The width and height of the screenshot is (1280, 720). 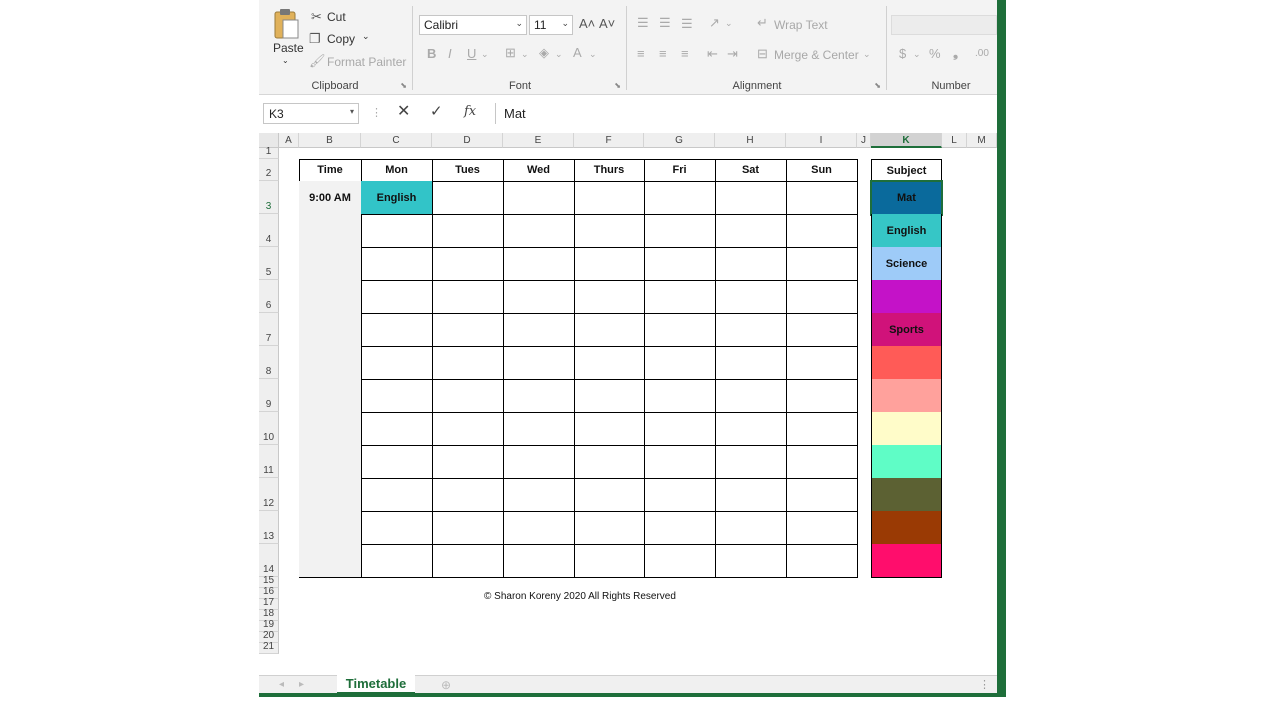 I want to click on font-launcher-icon: ⬊, so click(x=617, y=85).